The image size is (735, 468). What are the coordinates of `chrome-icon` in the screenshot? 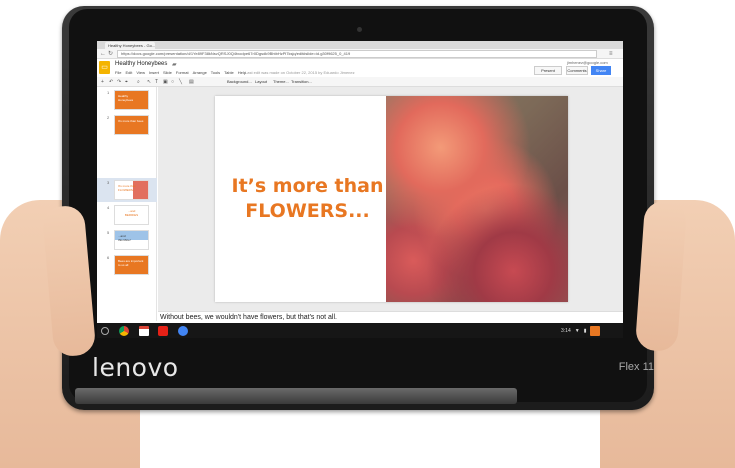 It's located at (124, 331).